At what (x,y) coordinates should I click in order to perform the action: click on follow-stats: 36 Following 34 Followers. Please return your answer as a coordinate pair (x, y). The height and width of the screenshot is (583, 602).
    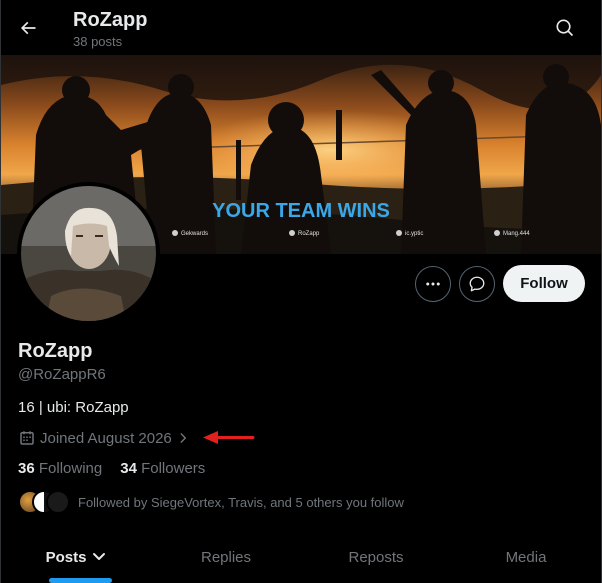
    Looking at the image, I should click on (120, 469).